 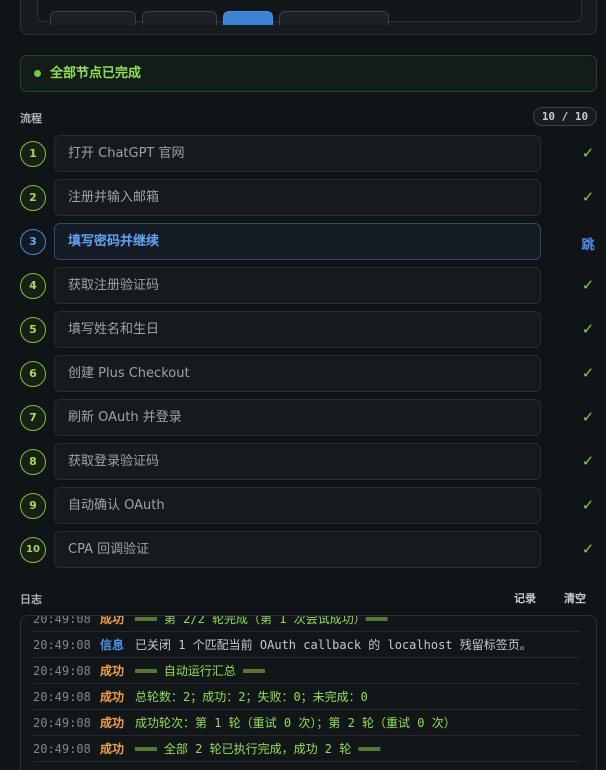 What do you see at coordinates (114, 329) in the screenshot?
I see `step-label: 填写姓名和生日` at bounding box center [114, 329].